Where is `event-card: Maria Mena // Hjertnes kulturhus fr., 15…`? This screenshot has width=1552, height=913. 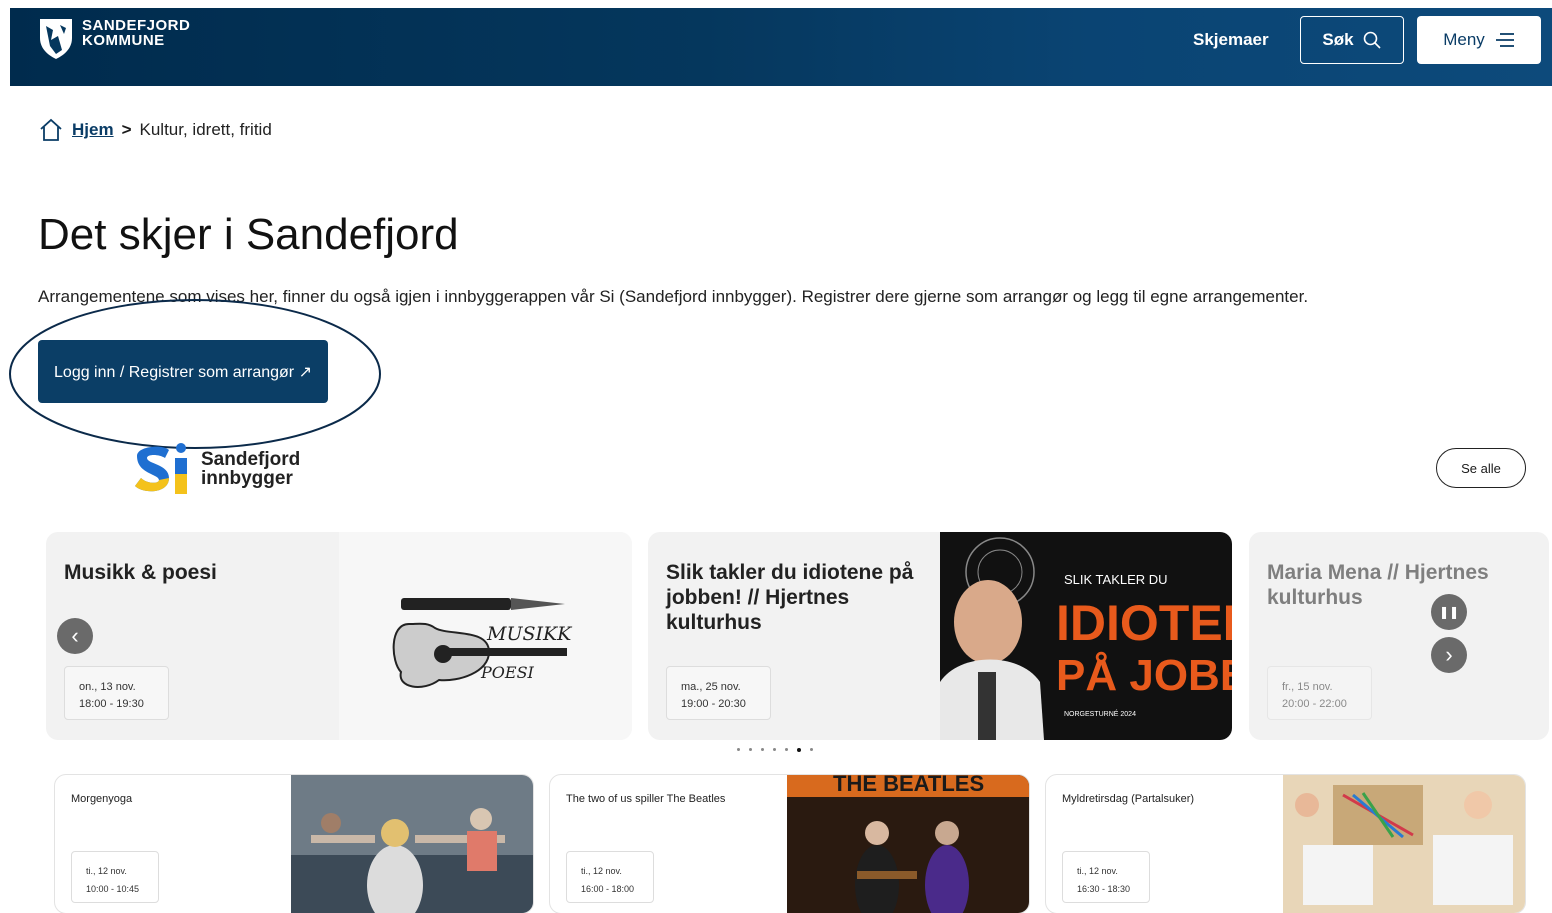 event-card: Maria Mena // Hjertnes kulturhus fr., 15… is located at coordinates (1399, 636).